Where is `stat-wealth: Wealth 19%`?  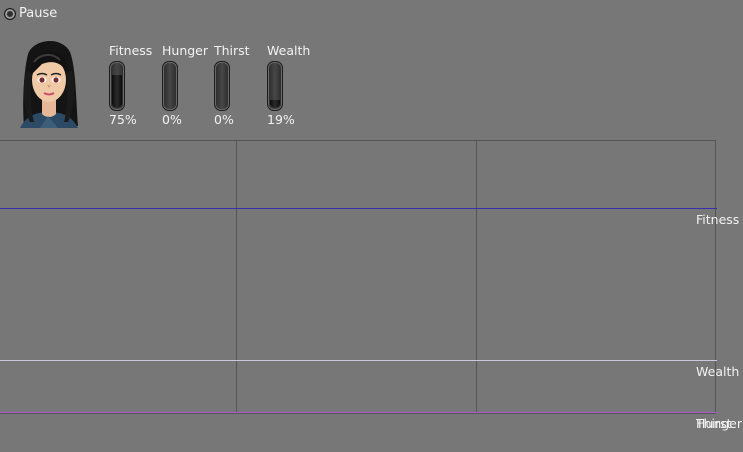 stat-wealth: Wealth 19% is located at coordinates (292, 85).